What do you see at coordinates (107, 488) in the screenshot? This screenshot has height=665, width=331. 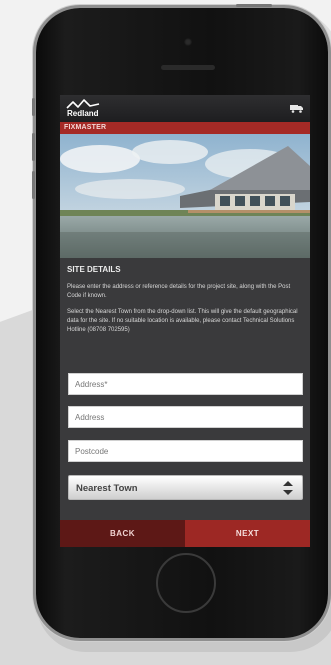 I see `nearest-town-selected-value: Nearest Town` at bounding box center [107, 488].